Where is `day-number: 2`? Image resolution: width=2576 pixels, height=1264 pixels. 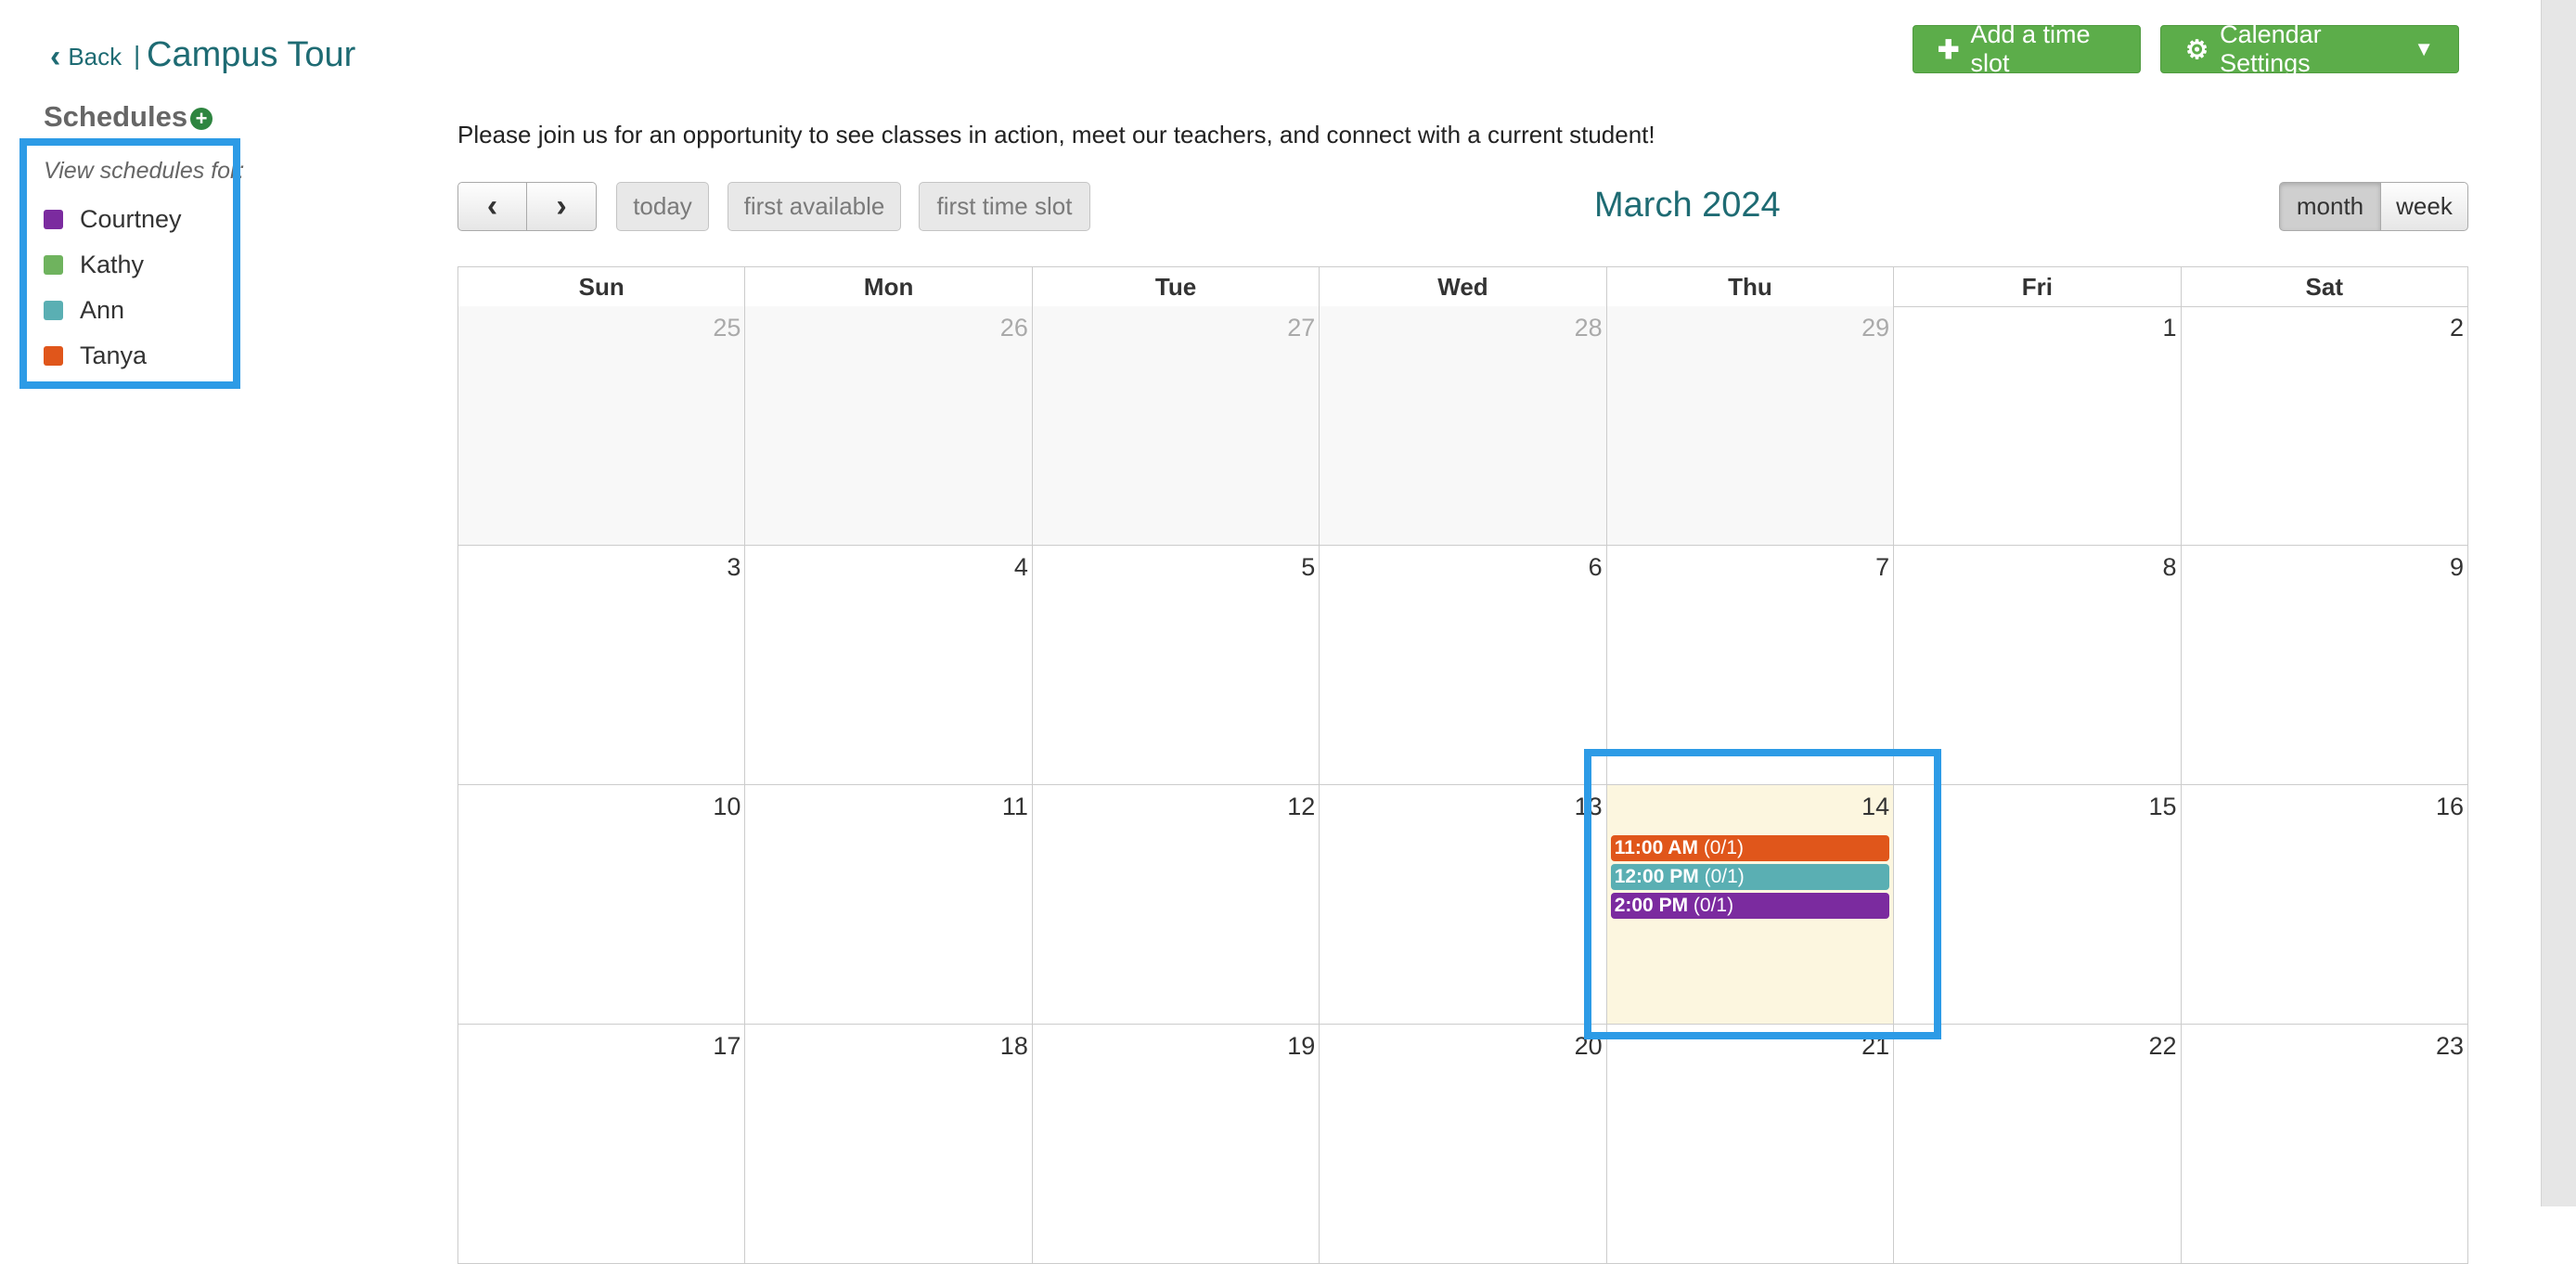
day-number: 2 is located at coordinates (2456, 328).